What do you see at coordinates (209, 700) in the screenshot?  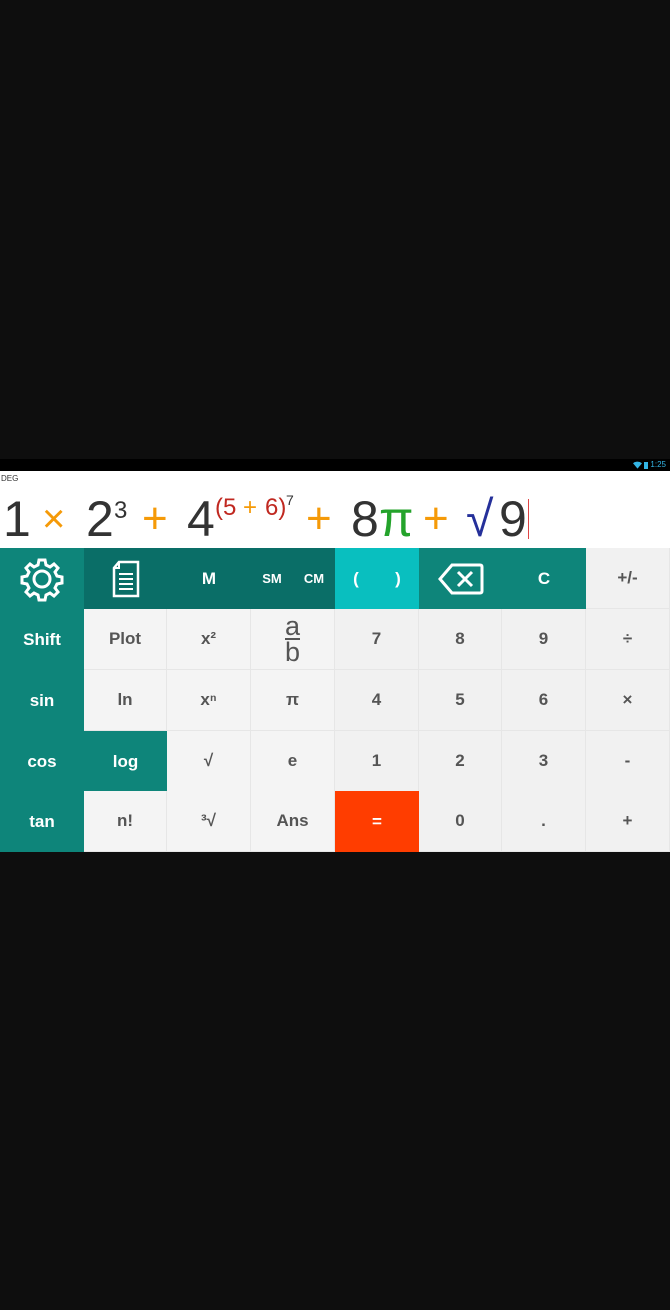 I see `power-button: xⁿ` at bounding box center [209, 700].